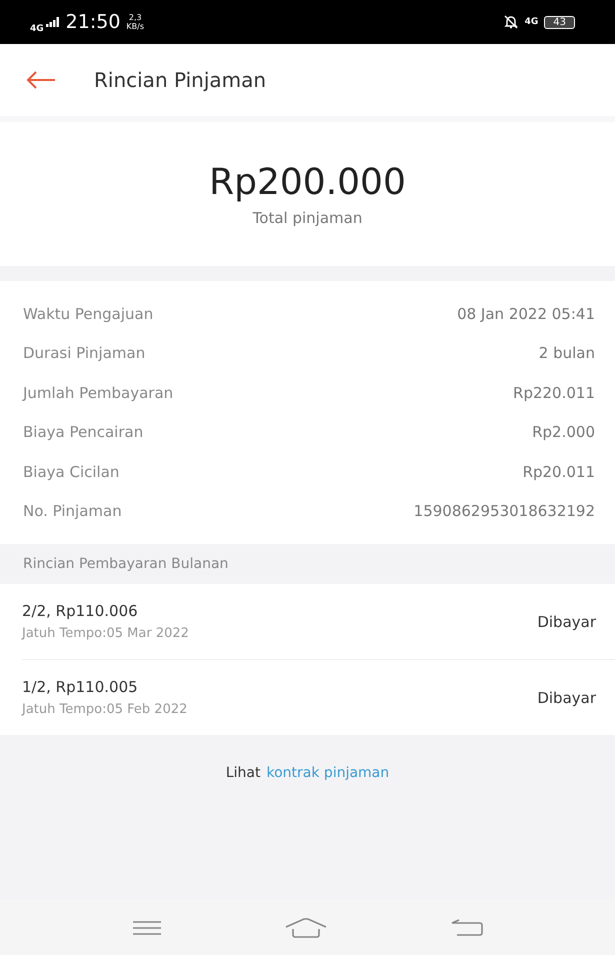 This screenshot has width=615, height=955. Describe the element at coordinates (510, 22) in the screenshot. I see `bell-muted-icon` at that location.